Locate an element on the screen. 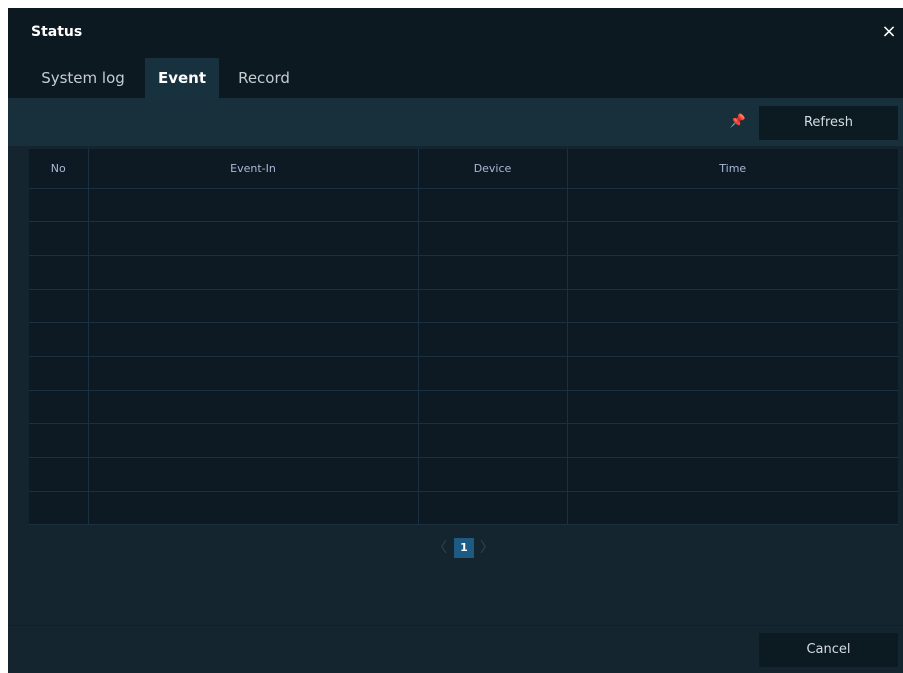 The height and width of the screenshot is (673, 903). tab-bar: System log Event Record is located at coordinates (455, 78).